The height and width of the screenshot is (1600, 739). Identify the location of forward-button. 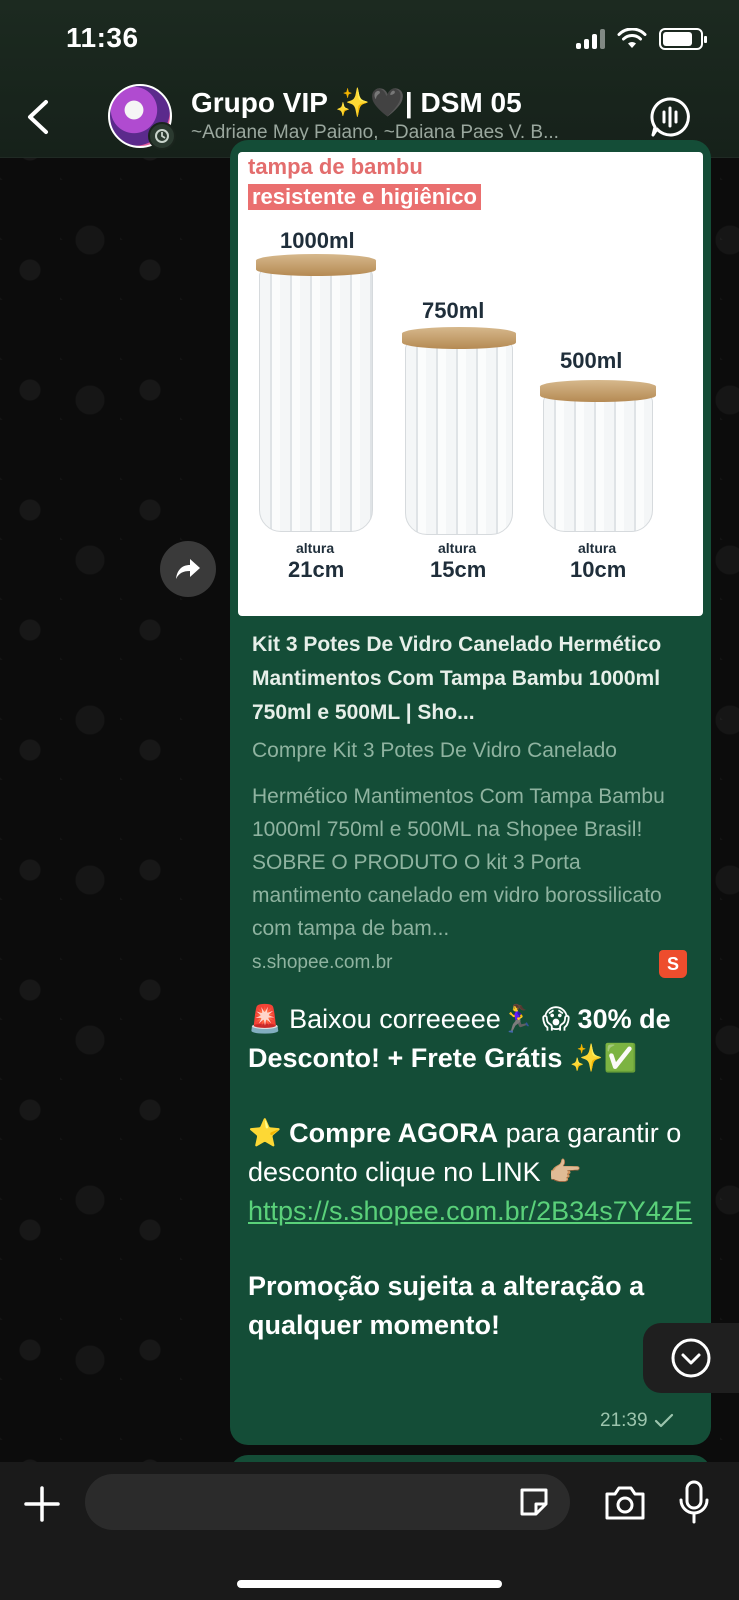
(188, 569).